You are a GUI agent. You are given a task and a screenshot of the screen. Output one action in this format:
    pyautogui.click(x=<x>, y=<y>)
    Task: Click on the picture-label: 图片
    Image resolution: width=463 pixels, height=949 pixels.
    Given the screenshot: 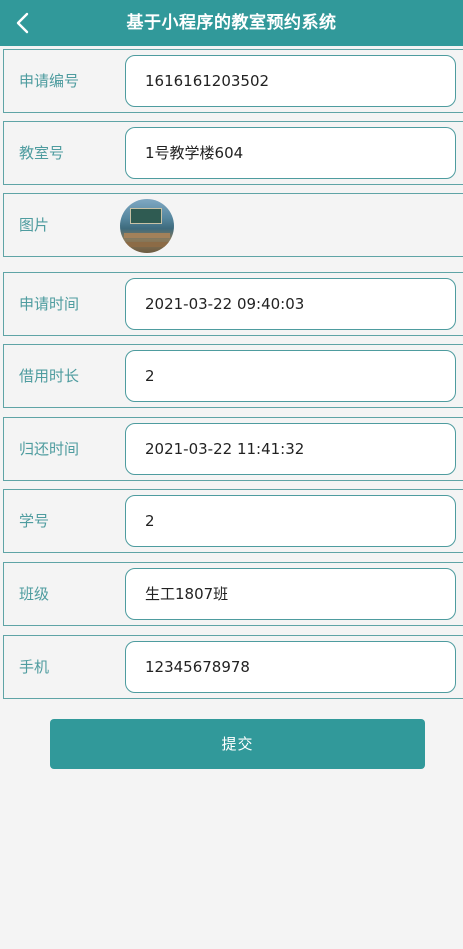 What is the action you would take?
    pyautogui.click(x=34, y=225)
    